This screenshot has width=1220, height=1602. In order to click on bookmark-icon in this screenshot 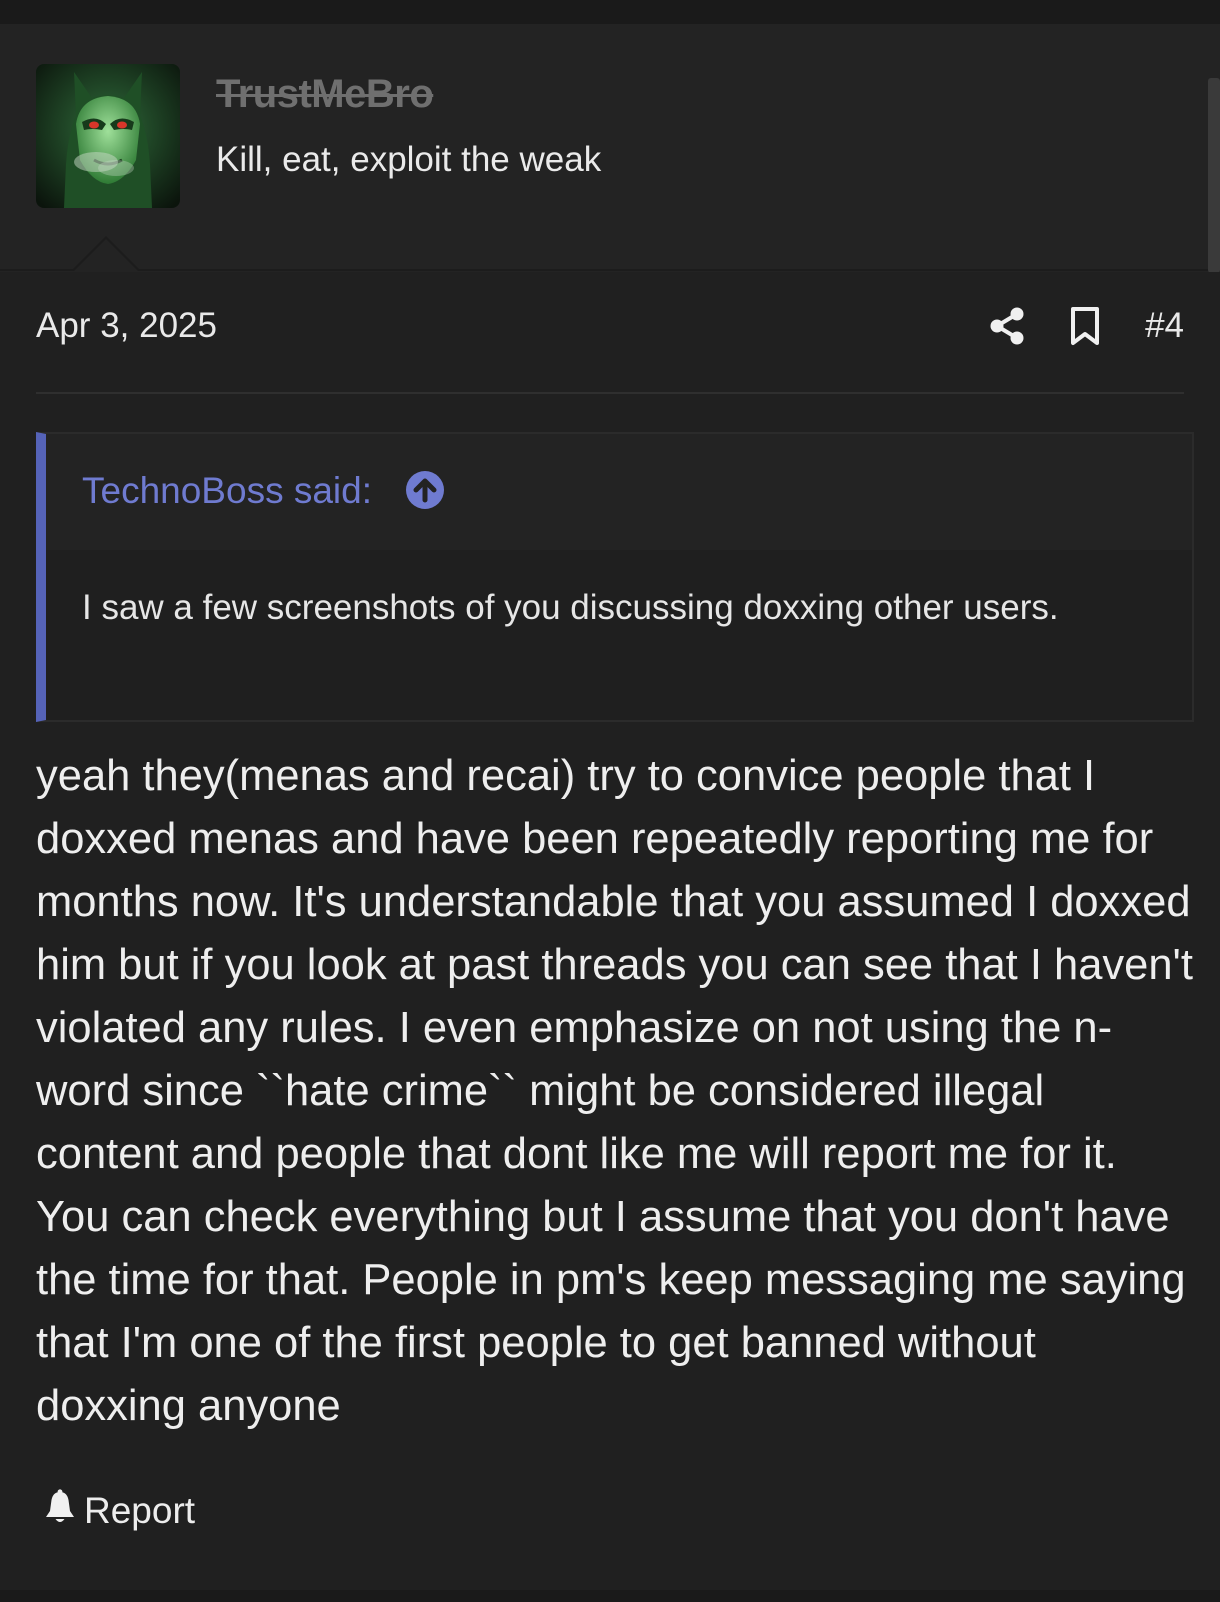, I will do `click(1085, 326)`.